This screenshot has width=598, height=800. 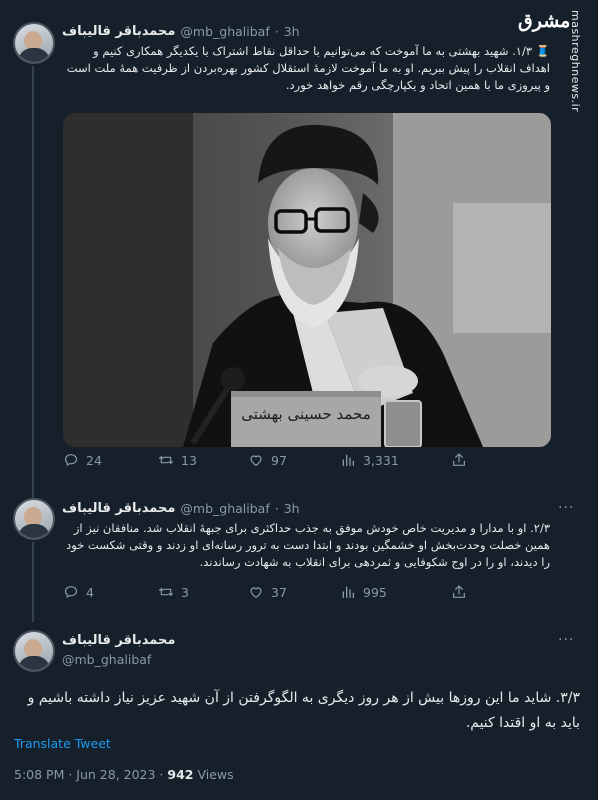 What do you see at coordinates (213, 774) in the screenshot?
I see `views-label: Views` at bounding box center [213, 774].